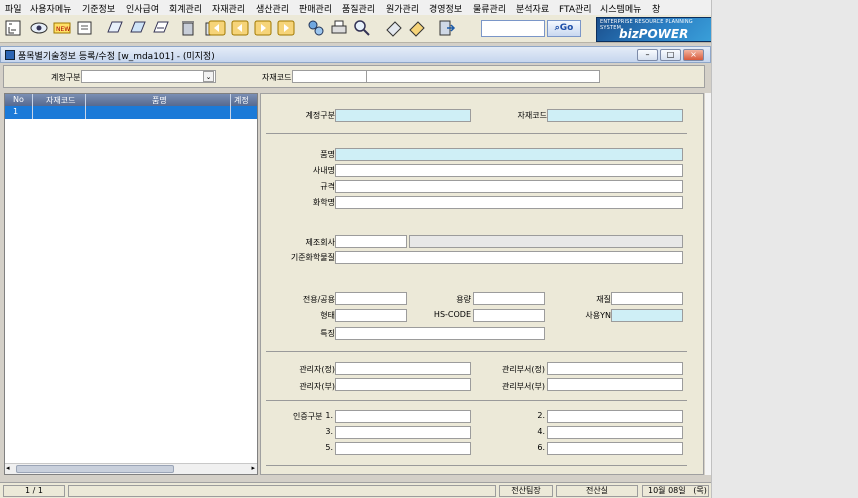  What do you see at coordinates (13, 8) in the screenshot?
I see `menu-file: 파일` at bounding box center [13, 8].